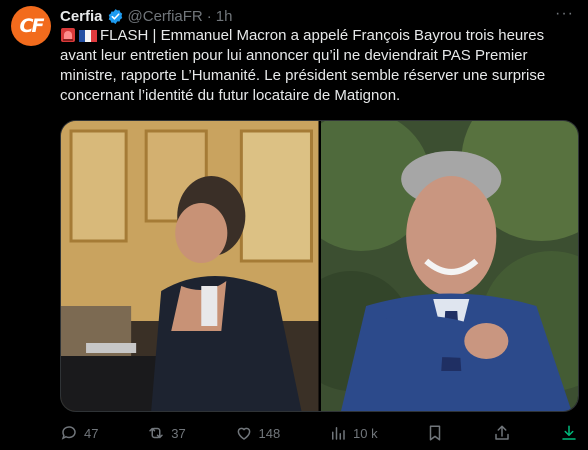  Describe the element at coordinates (269, 433) in the screenshot. I see `like-count: 148` at that location.